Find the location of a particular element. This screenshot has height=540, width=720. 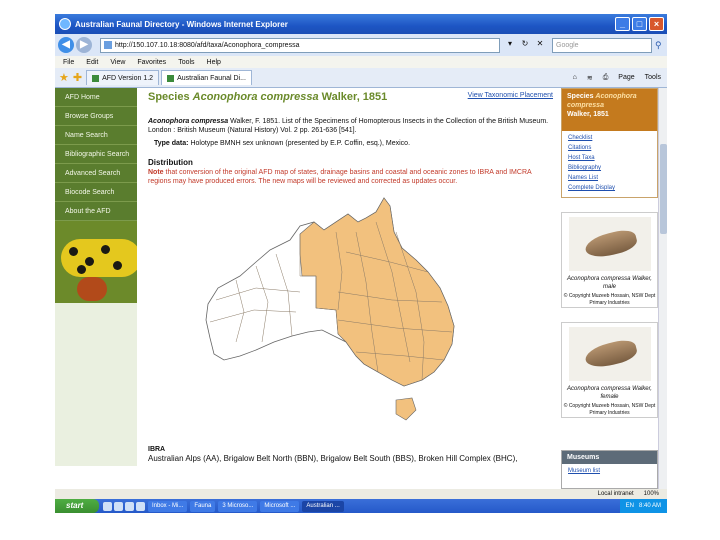

title-author: Walker, 1851 is located at coordinates (354, 97).